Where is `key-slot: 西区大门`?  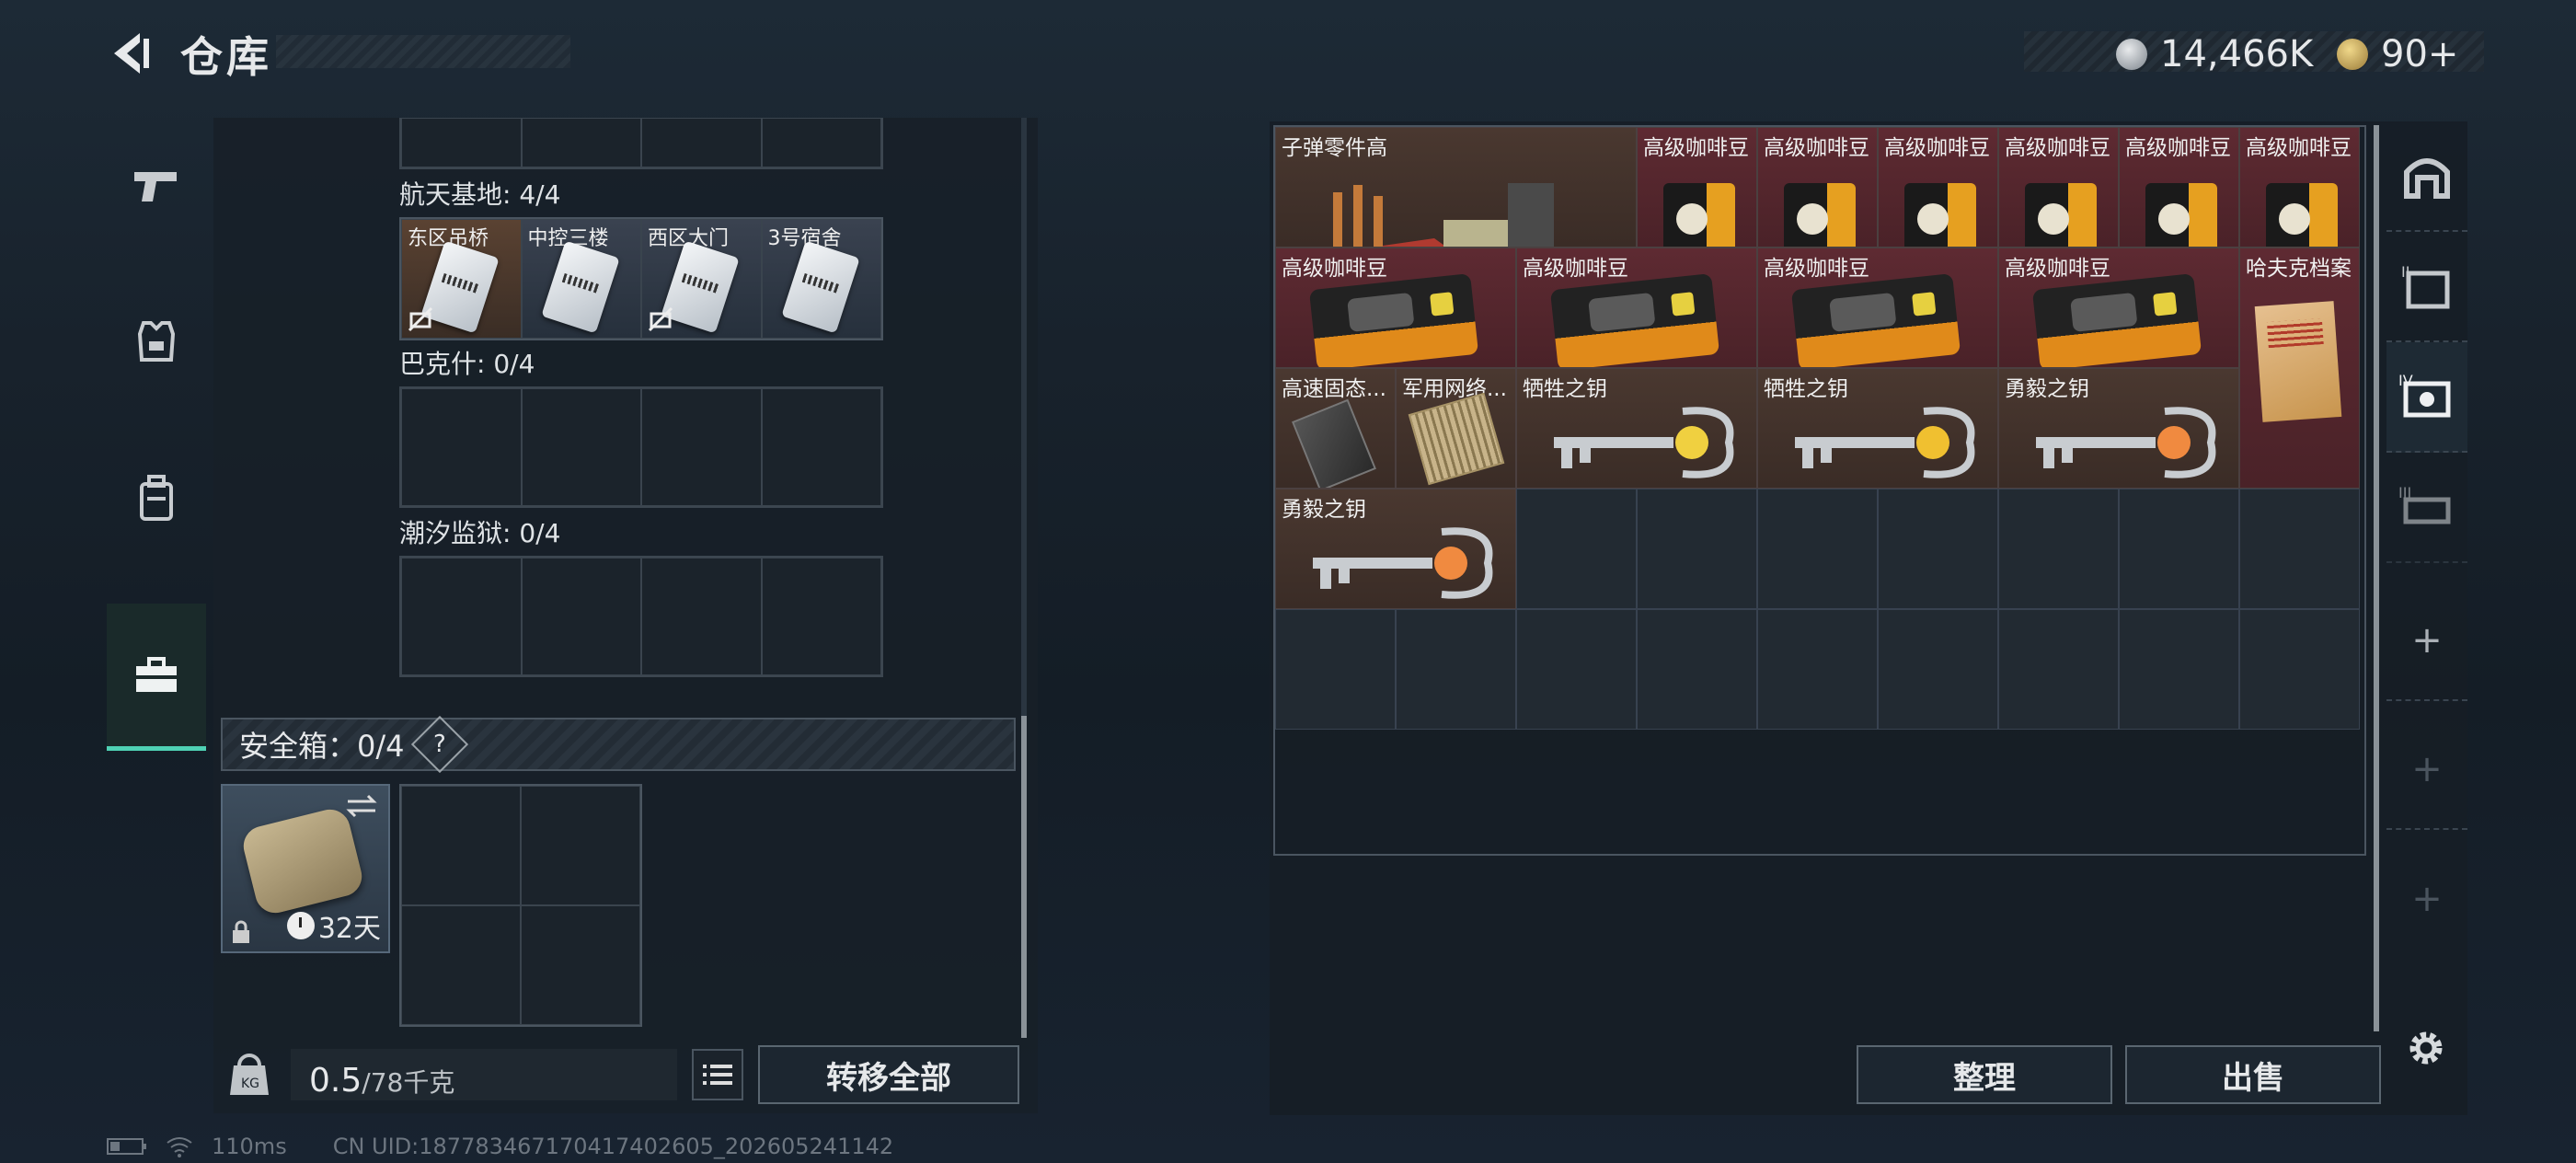
key-slot: 西区大门 is located at coordinates (701, 279).